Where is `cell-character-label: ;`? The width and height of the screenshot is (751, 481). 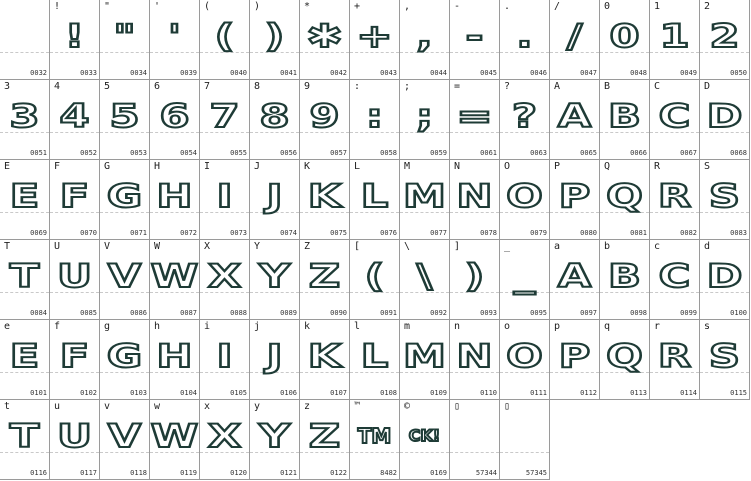 cell-character-label: ; is located at coordinates (407, 86).